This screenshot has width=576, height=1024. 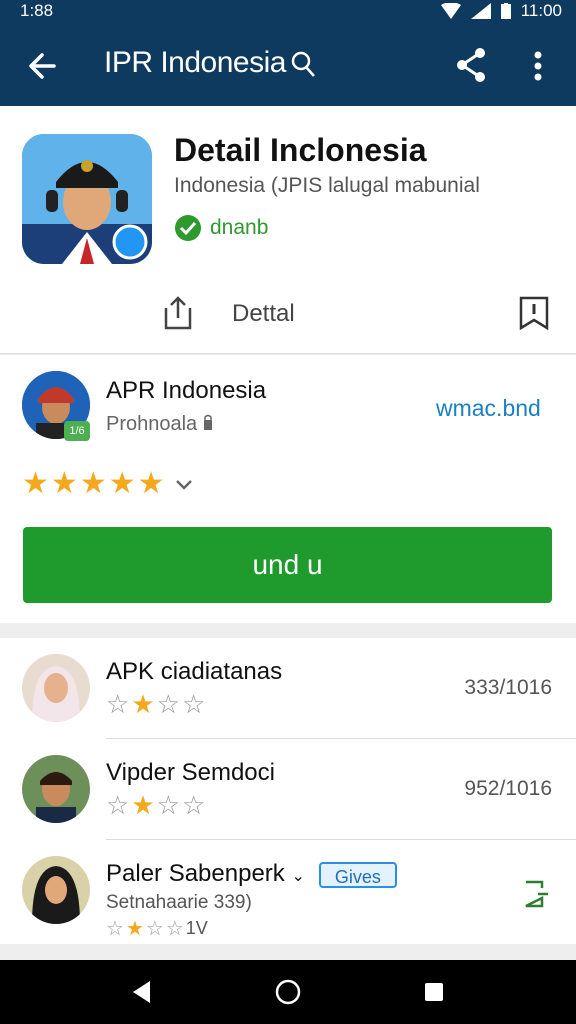 I want to click on install-button: und u, so click(x=287, y=565).